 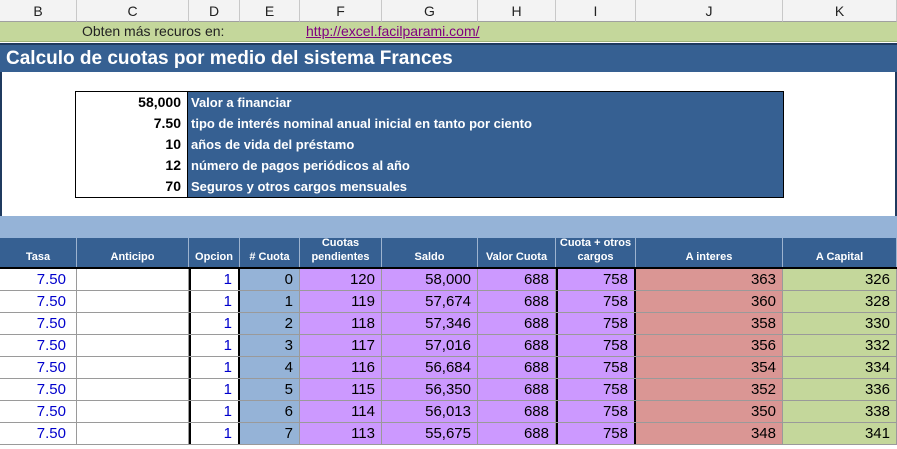 I want to click on header-a-interes: A interes, so click(x=709, y=252).